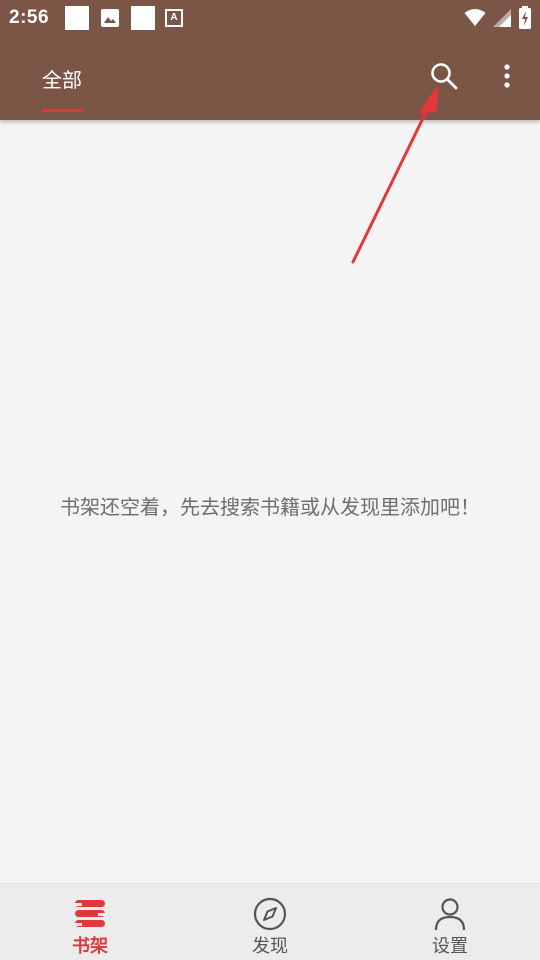  Describe the element at coordinates (270, 18) in the screenshot. I see `status-bar: 2:56 A` at that location.